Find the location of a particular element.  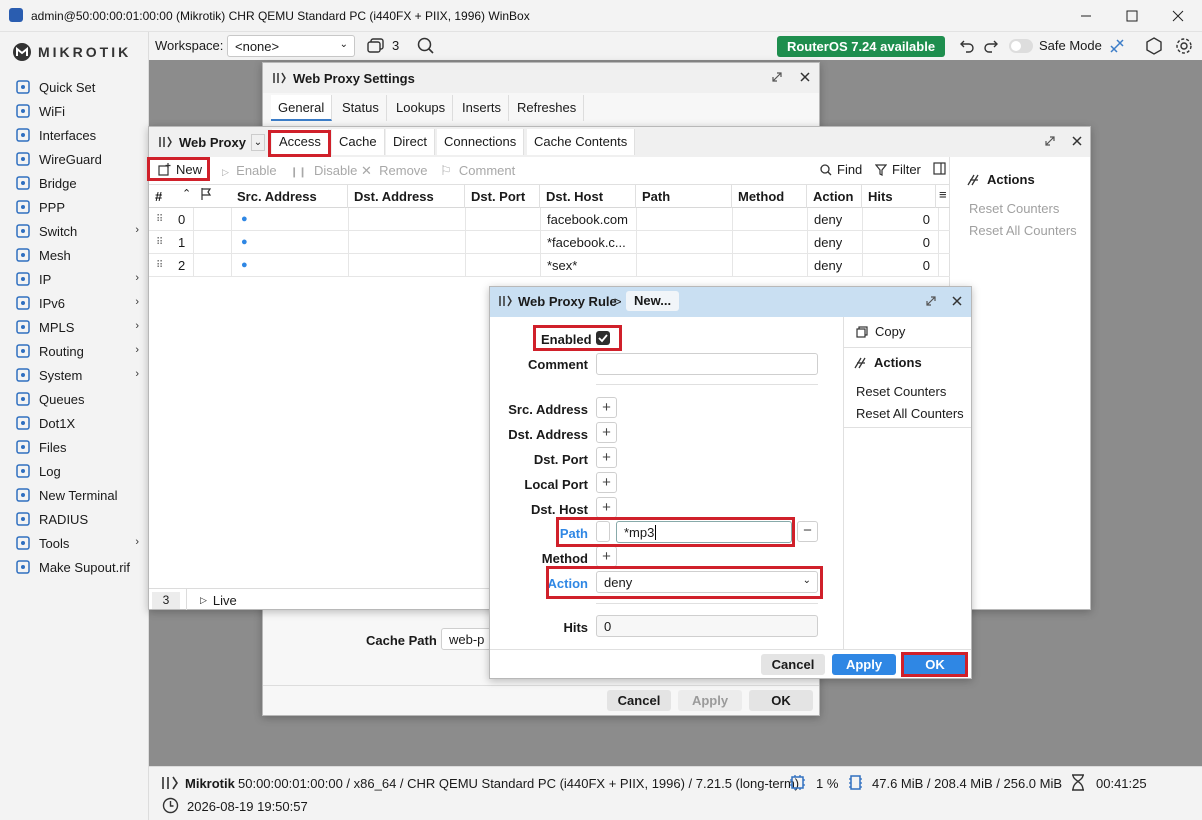

sidebar-item-interfaces: Interfaces is located at coordinates (74, 135).